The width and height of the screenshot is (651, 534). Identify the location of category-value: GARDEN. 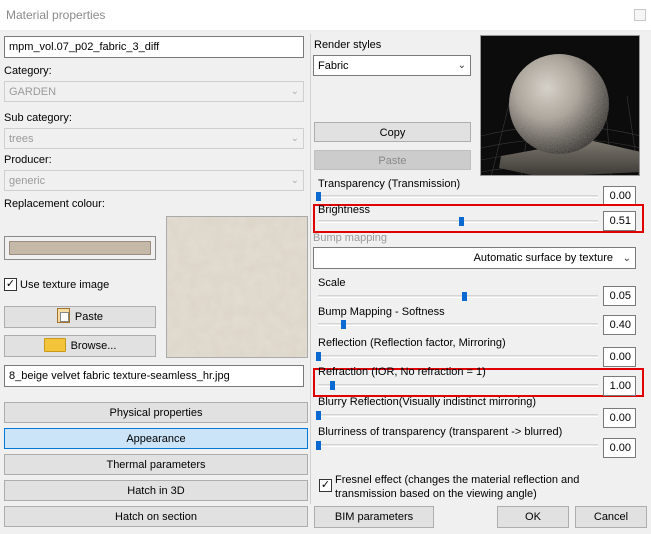
(33, 92).